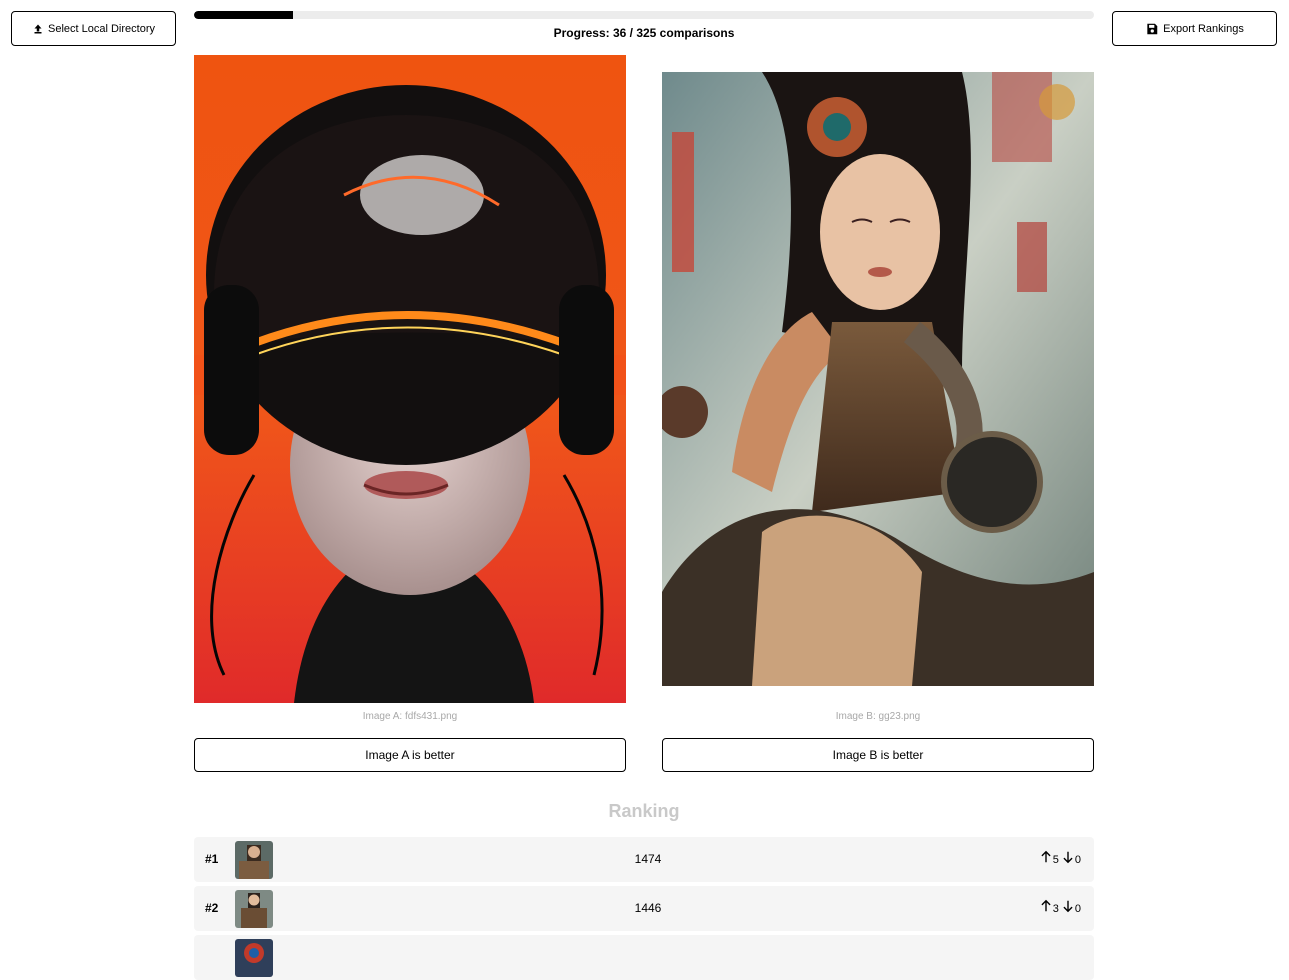  Describe the element at coordinates (1055, 909) in the screenshot. I see `up-count: 3` at that location.